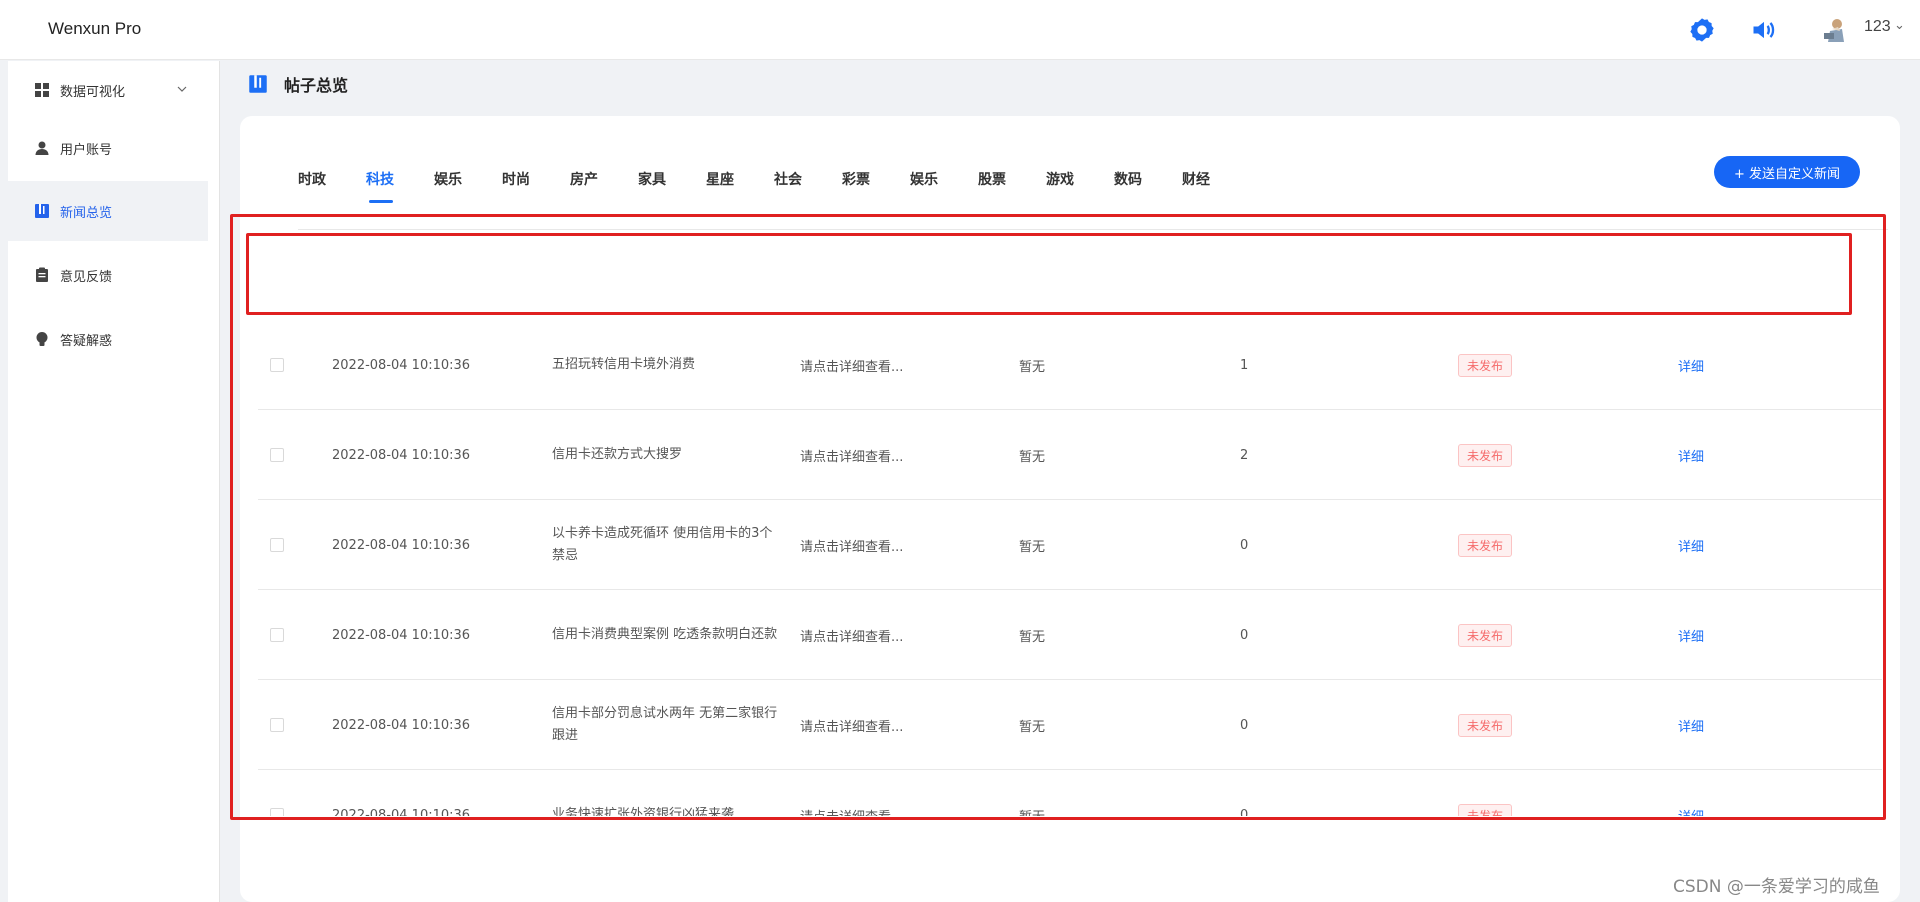 This screenshot has width=1920, height=902. What do you see at coordinates (42, 339) in the screenshot?
I see `bulb-icon` at bounding box center [42, 339].